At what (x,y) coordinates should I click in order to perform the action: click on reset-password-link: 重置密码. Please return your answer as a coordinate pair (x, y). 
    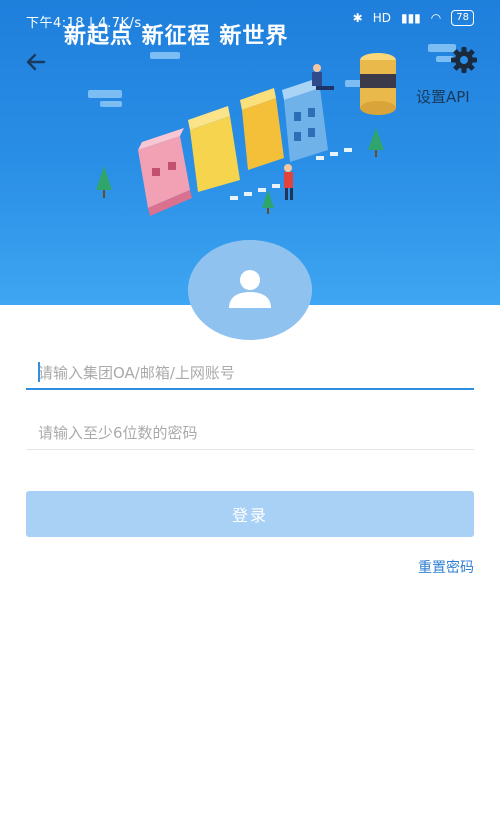
    Looking at the image, I should click on (446, 567).